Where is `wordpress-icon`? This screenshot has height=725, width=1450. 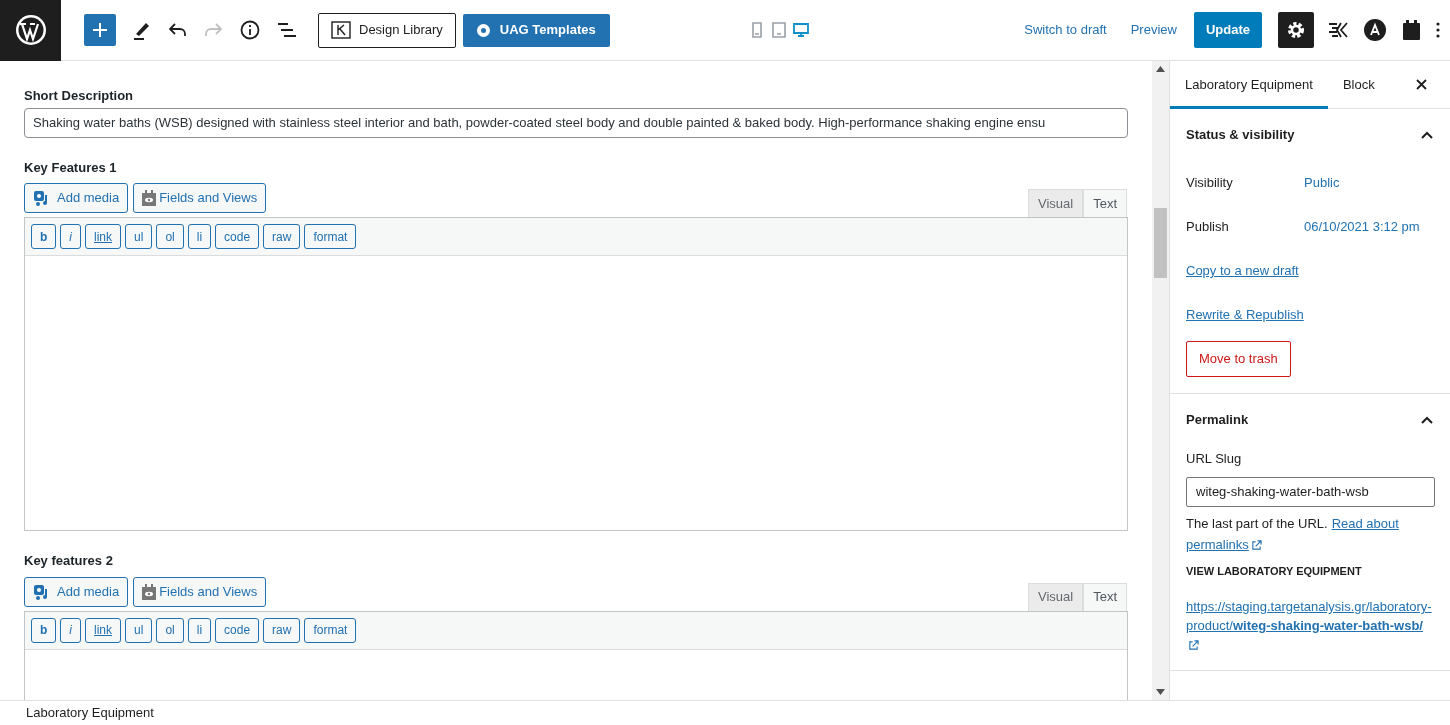
wordpress-icon is located at coordinates (30, 30).